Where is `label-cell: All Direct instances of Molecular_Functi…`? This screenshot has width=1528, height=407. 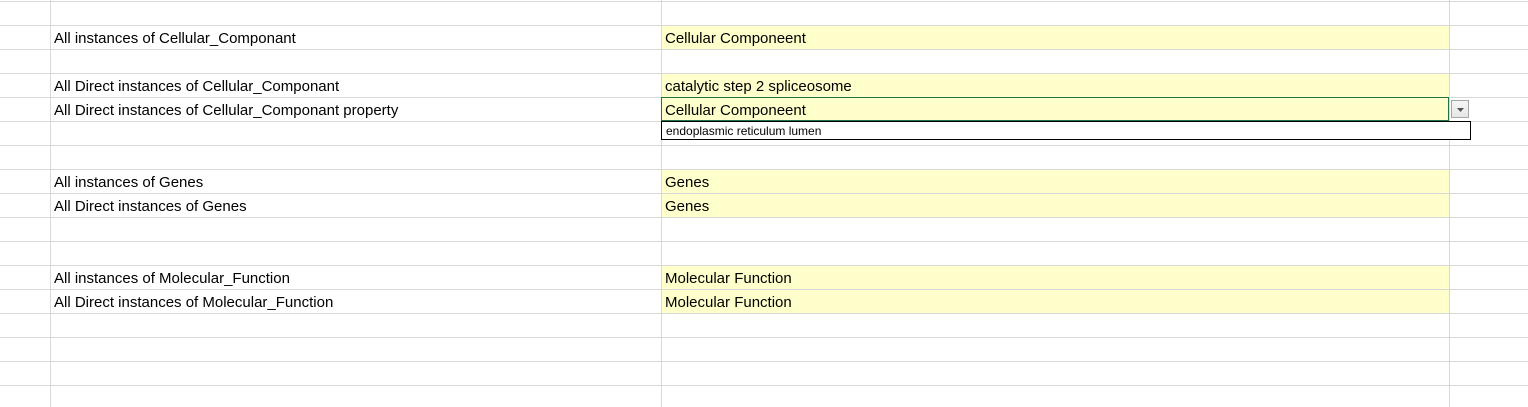
label-cell: All Direct instances of Molecular_Functi… is located at coordinates (354, 301).